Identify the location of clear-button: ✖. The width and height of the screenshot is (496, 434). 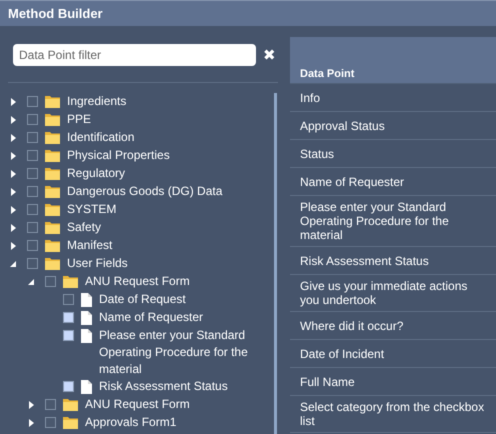
(267, 55).